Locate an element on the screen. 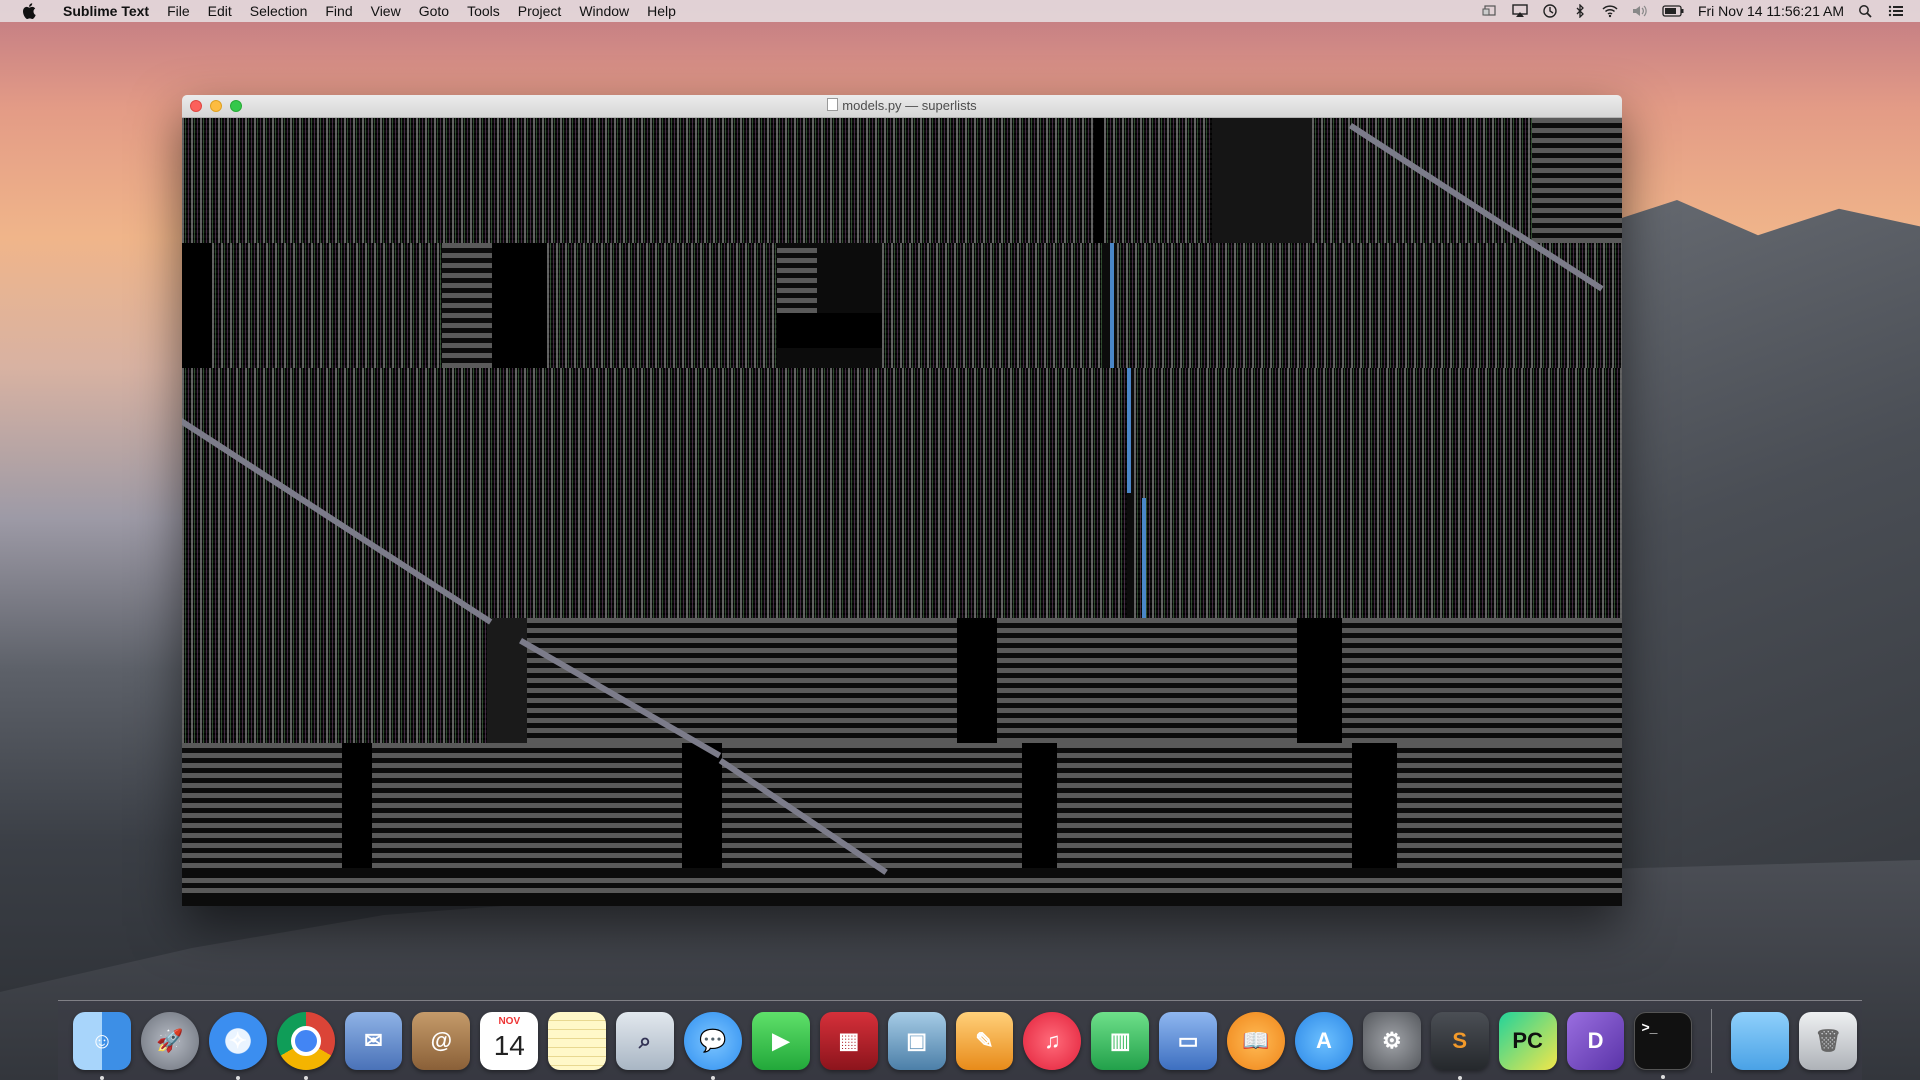 The width and height of the screenshot is (1920, 1080). menu-app-name: Sublime Text is located at coordinates (106, 11).